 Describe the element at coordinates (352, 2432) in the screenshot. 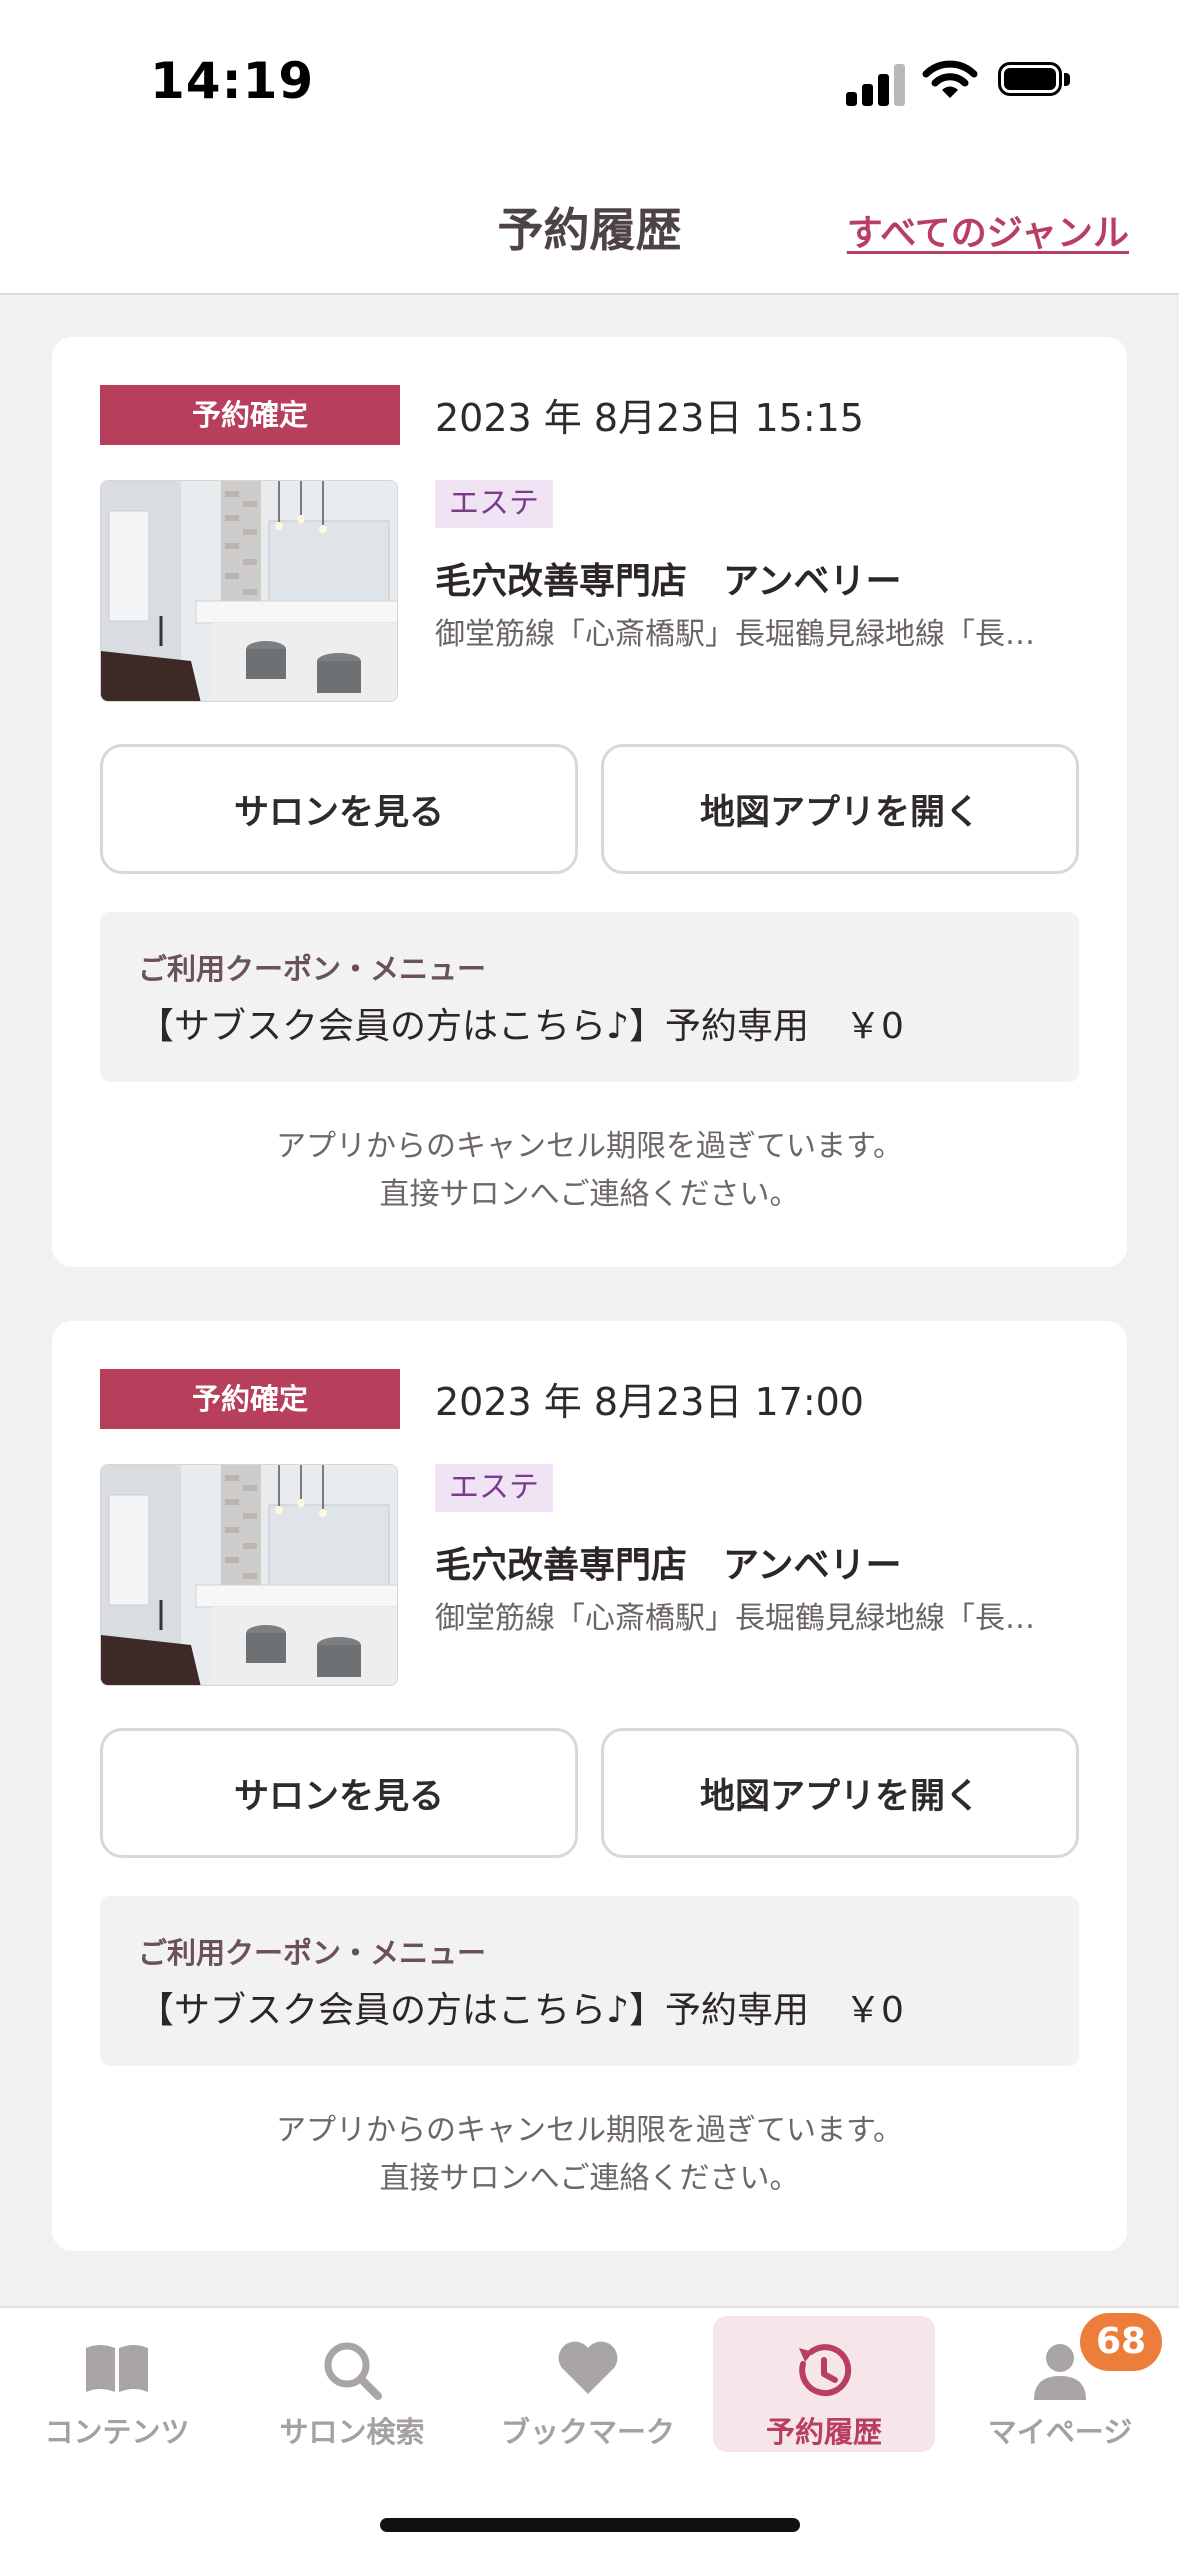

I see `tab-label: サロン検索` at that location.